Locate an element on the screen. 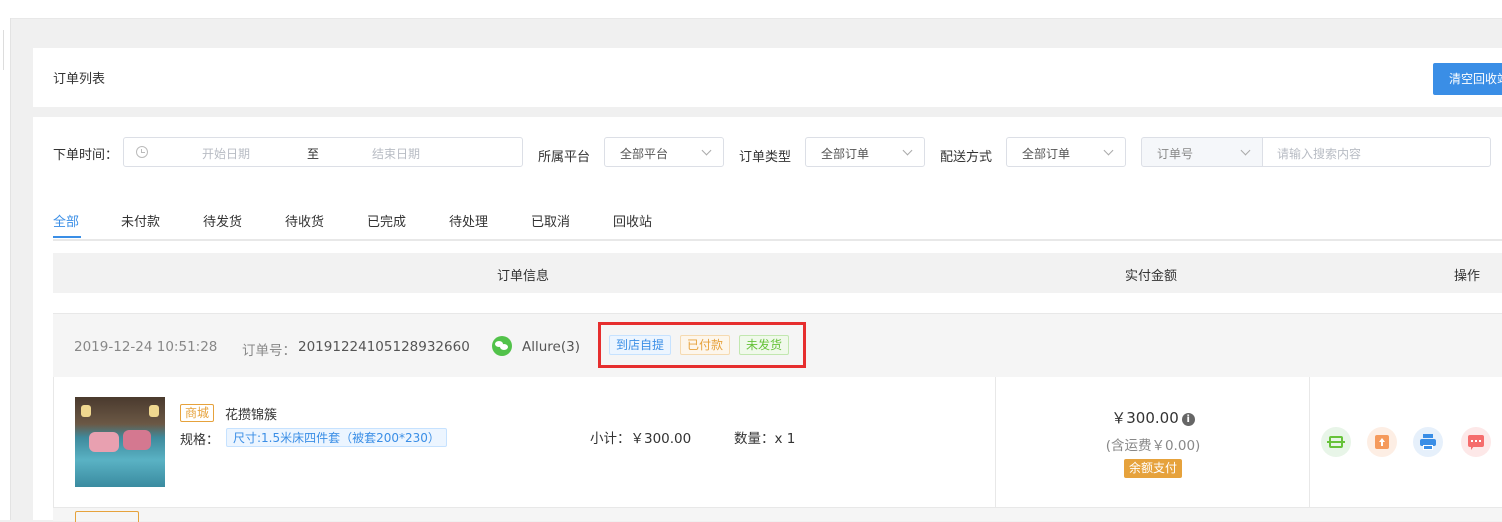  upload-button is located at coordinates (1382, 442).